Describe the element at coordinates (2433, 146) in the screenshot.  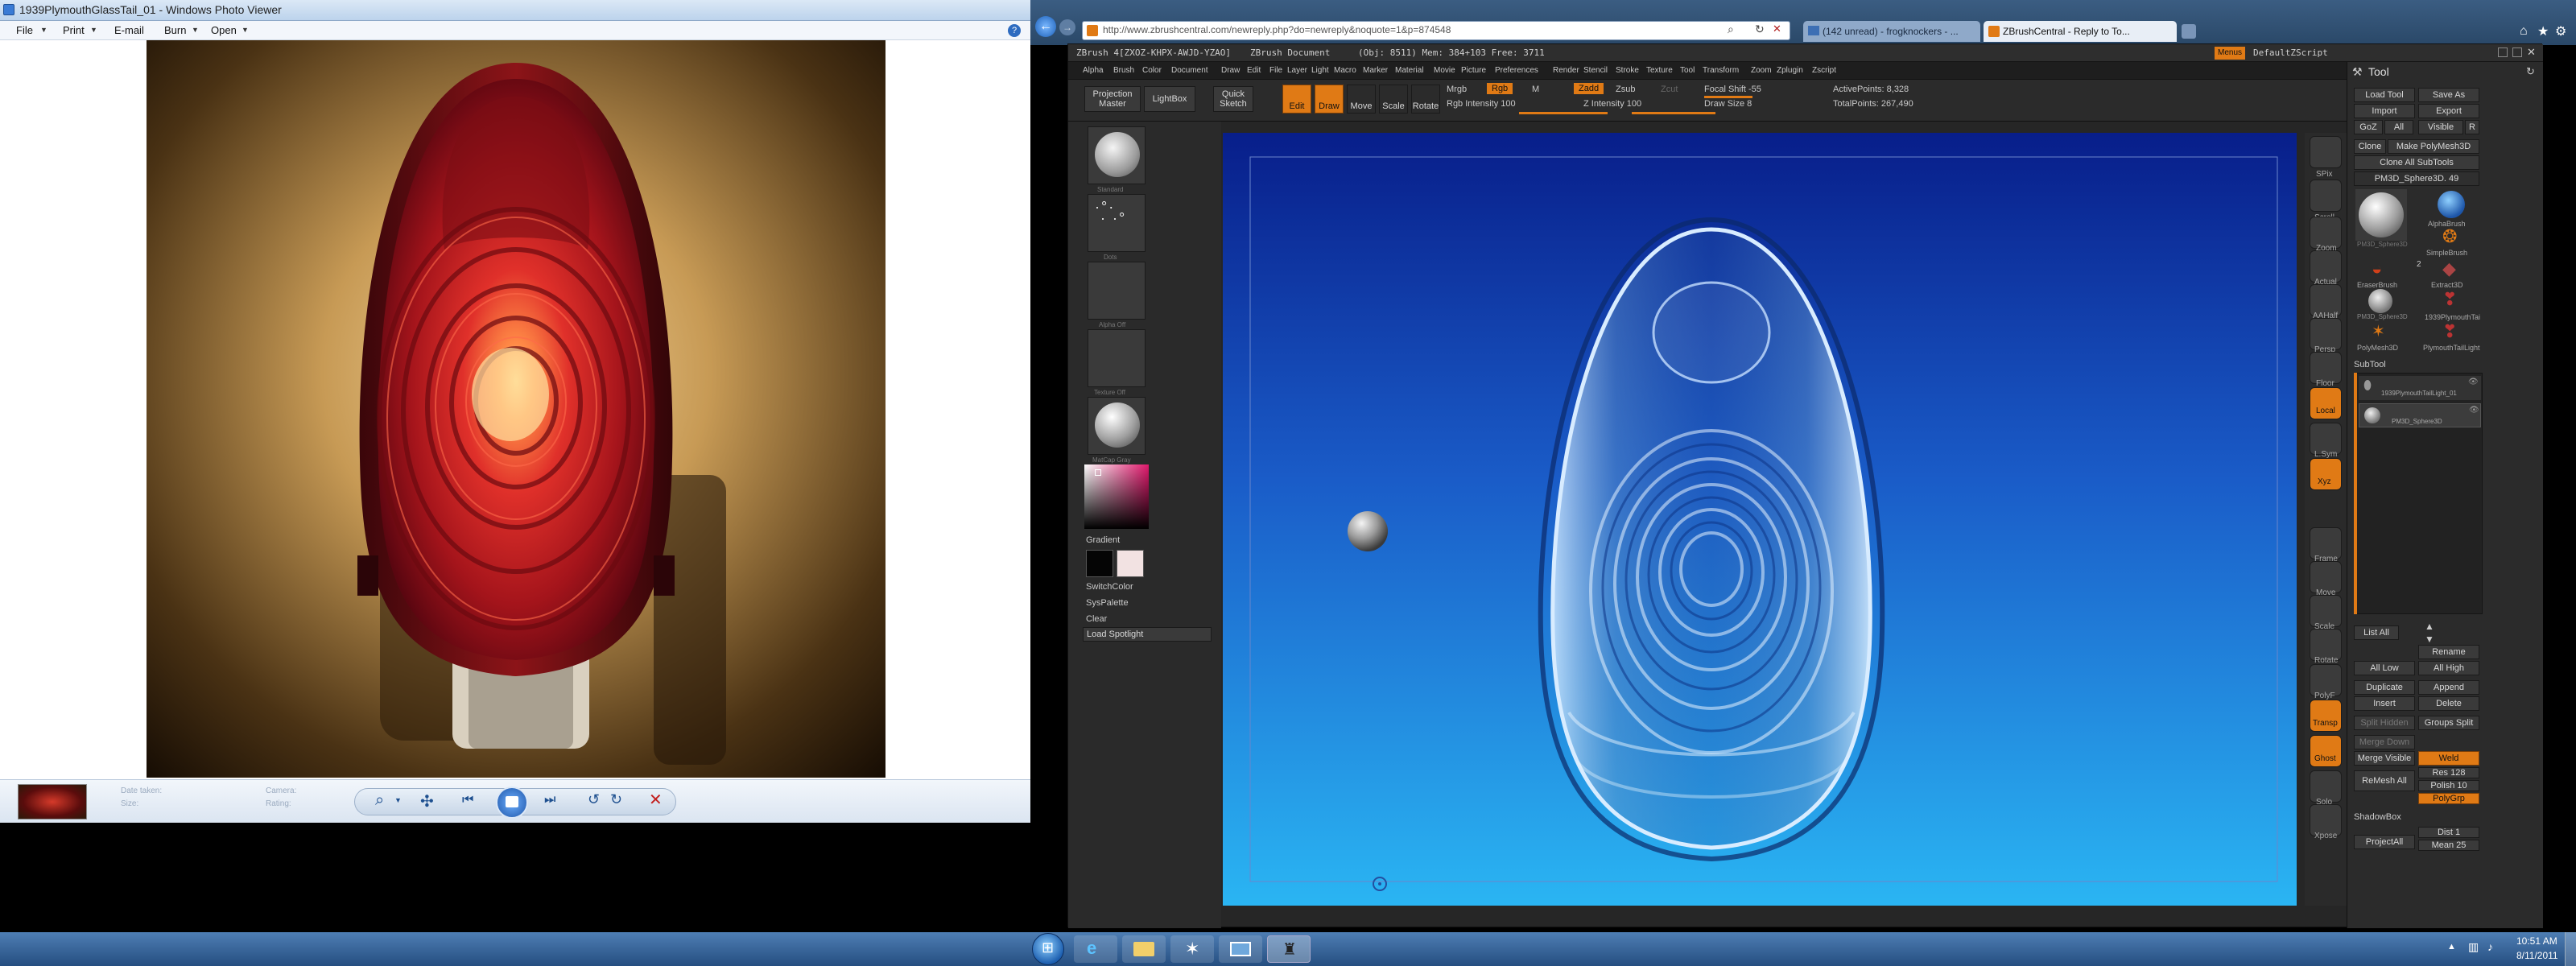
I see `make-polymesh-button: Make PolyMesh3D` at that location.